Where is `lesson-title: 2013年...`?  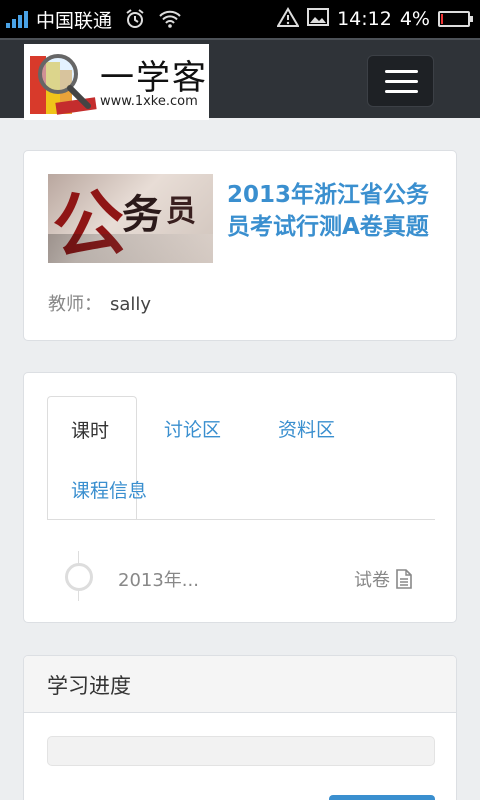 lesson-title: 2013年... is located at coordinates (158, 579).